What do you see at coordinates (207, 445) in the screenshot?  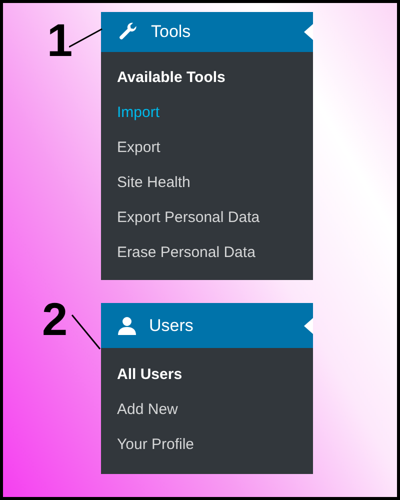 I see `submenu-item: Your Profile` at bounding box center [207, 445].